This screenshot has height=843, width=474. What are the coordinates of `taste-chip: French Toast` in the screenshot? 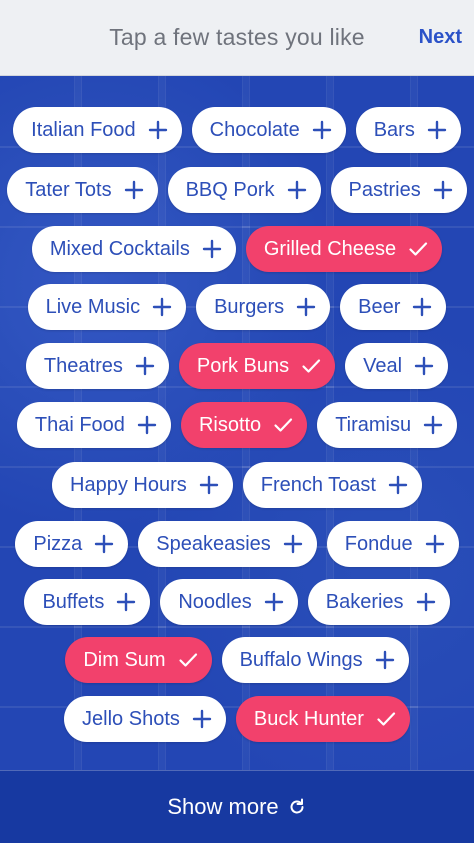 It's located at (332, 485).